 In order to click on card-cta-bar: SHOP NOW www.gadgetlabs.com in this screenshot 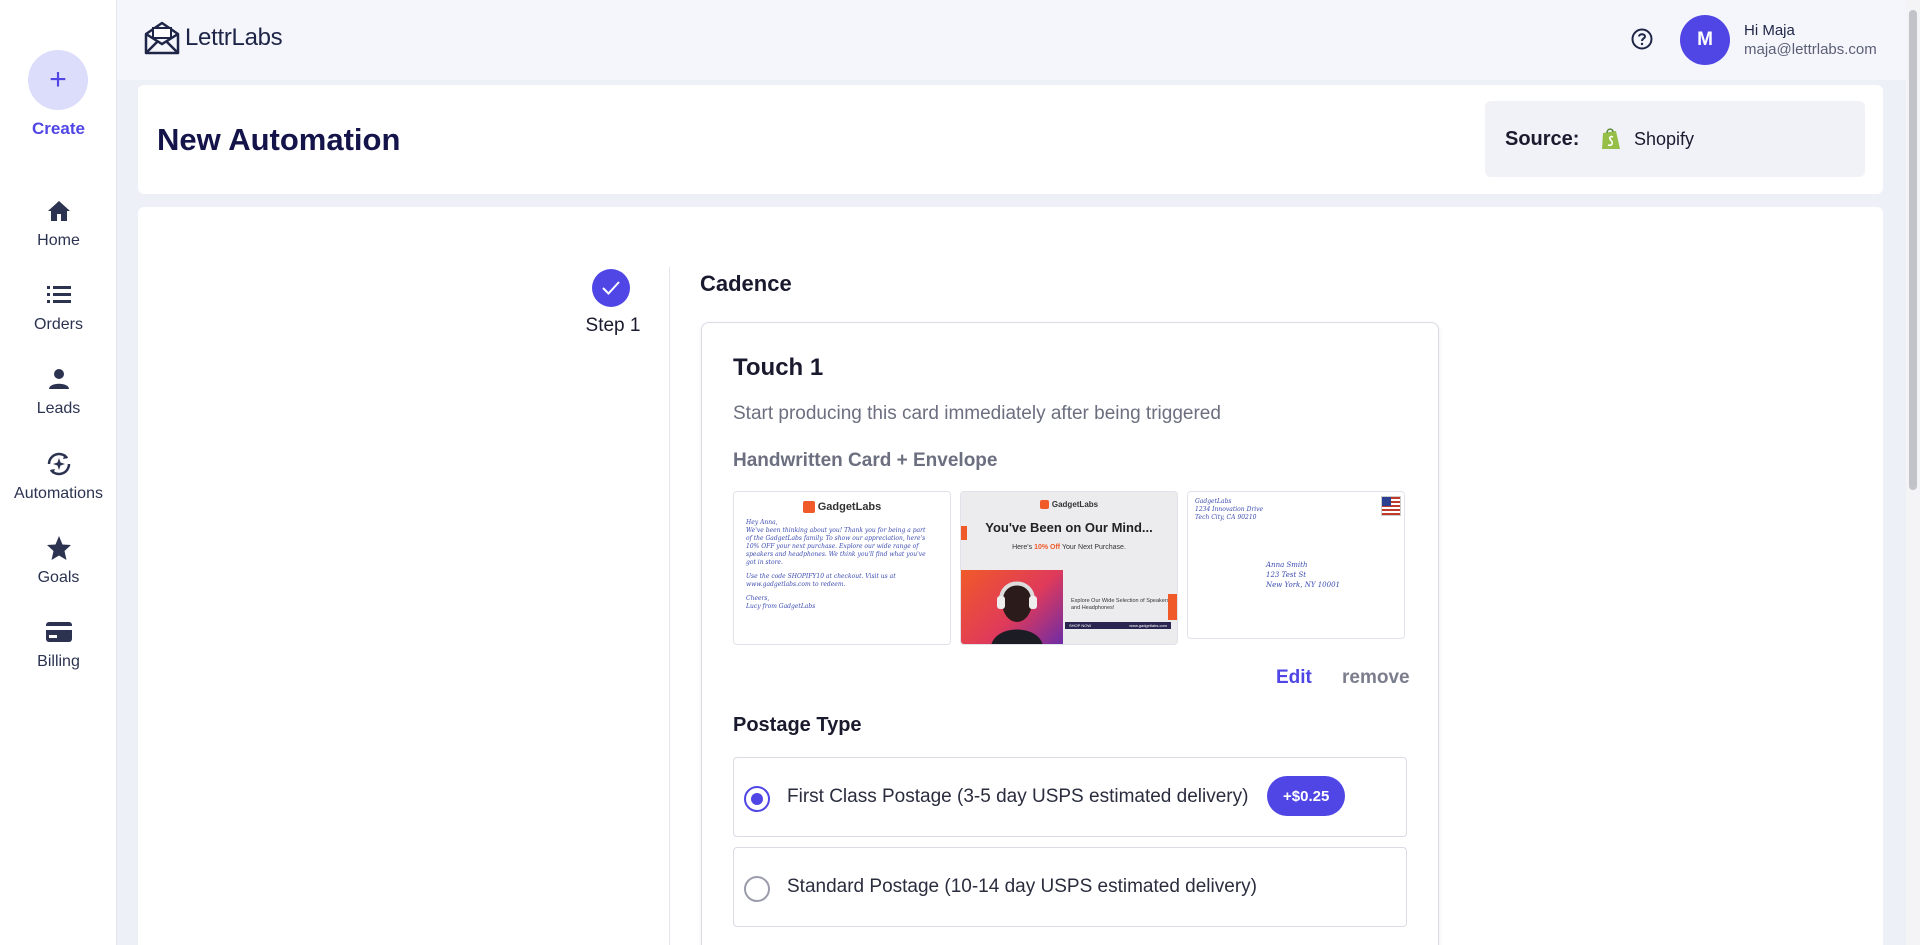, I will do `click(1118, 625)`.